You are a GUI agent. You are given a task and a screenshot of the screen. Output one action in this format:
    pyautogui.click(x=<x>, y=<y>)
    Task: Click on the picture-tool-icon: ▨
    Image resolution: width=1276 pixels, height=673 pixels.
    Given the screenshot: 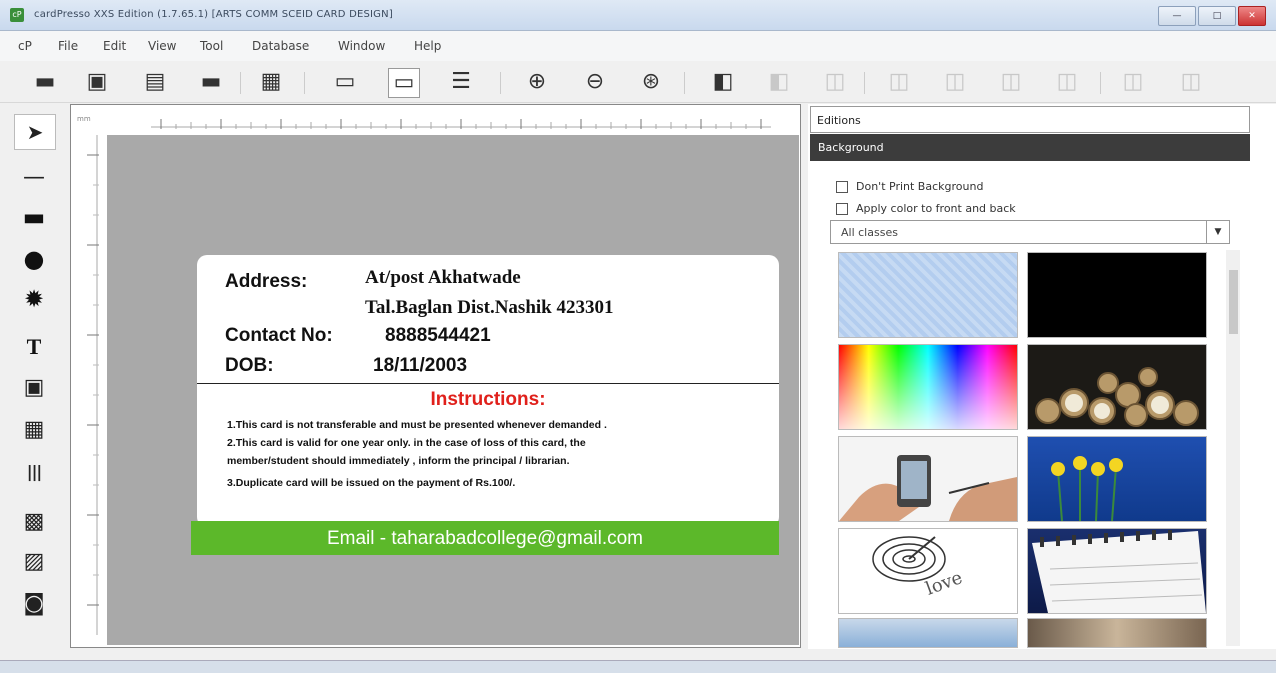 What is the action you would take?
    pyautogui.click(x=34, y=561)
    